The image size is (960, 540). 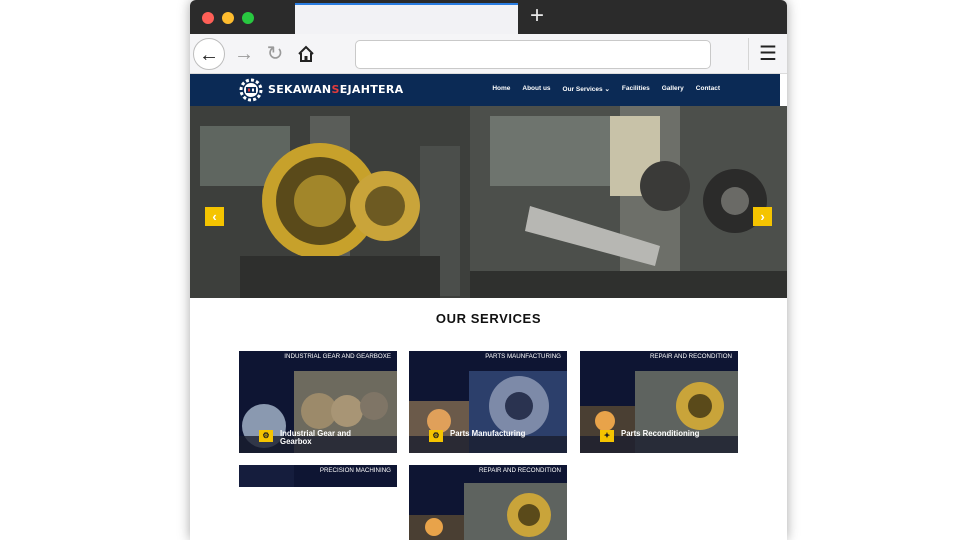 What do you see at coordinates (673, 89) in the screenshot?
I see `nav-gallery: Gallery` at bounding box center [673, 89].